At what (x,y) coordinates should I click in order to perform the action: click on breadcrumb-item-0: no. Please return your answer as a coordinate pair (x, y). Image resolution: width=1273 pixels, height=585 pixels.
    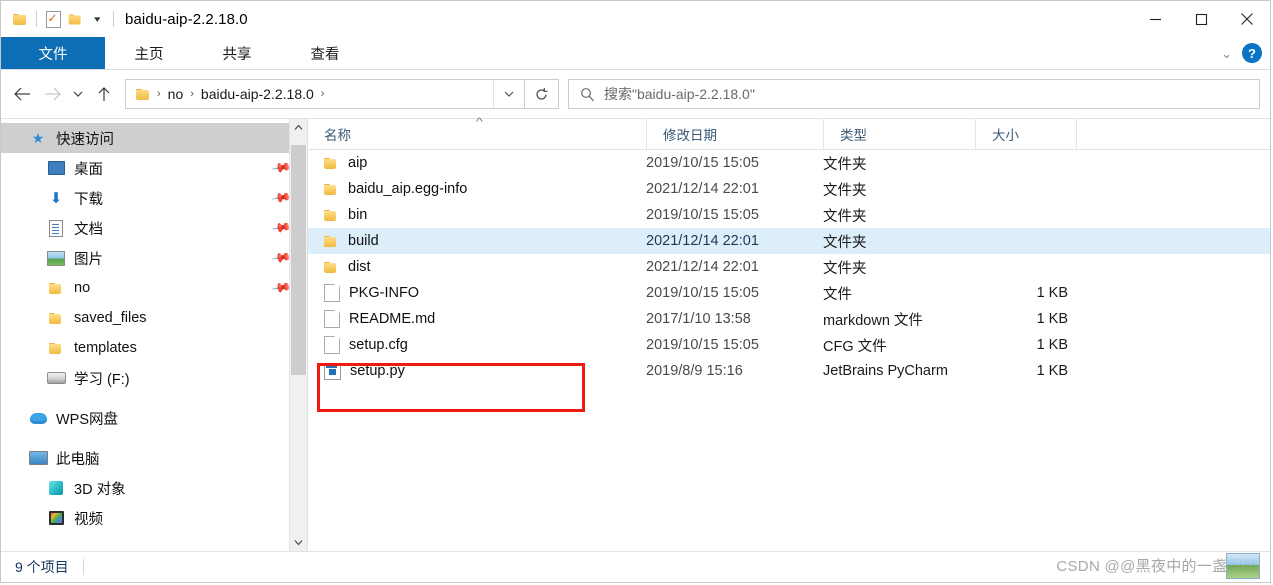
    Looking at the image, I should click on (176, 94).